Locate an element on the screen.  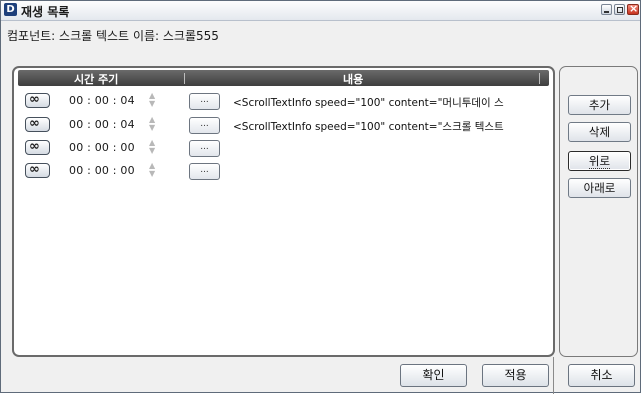
delete-button: 삭제 is located at coordinates (599, 132).